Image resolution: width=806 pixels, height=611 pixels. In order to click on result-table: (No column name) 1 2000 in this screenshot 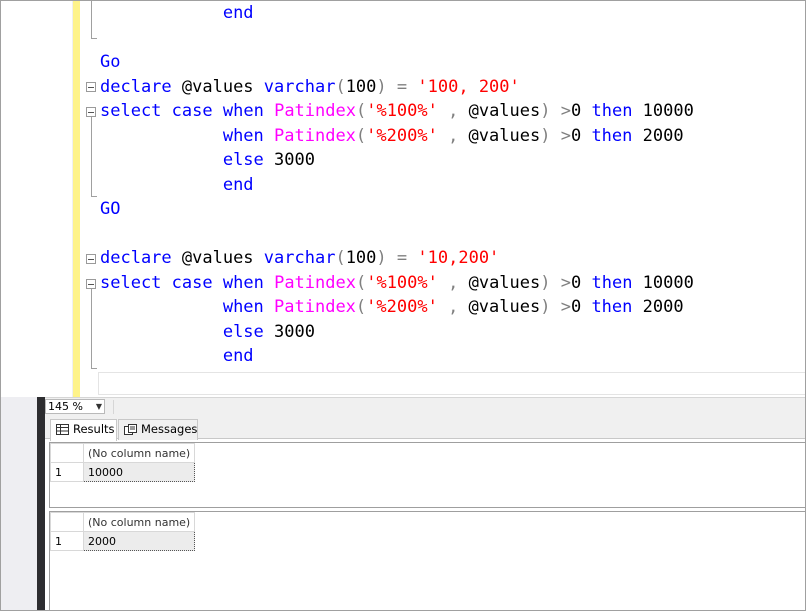, I will do `click(123, 531)`.